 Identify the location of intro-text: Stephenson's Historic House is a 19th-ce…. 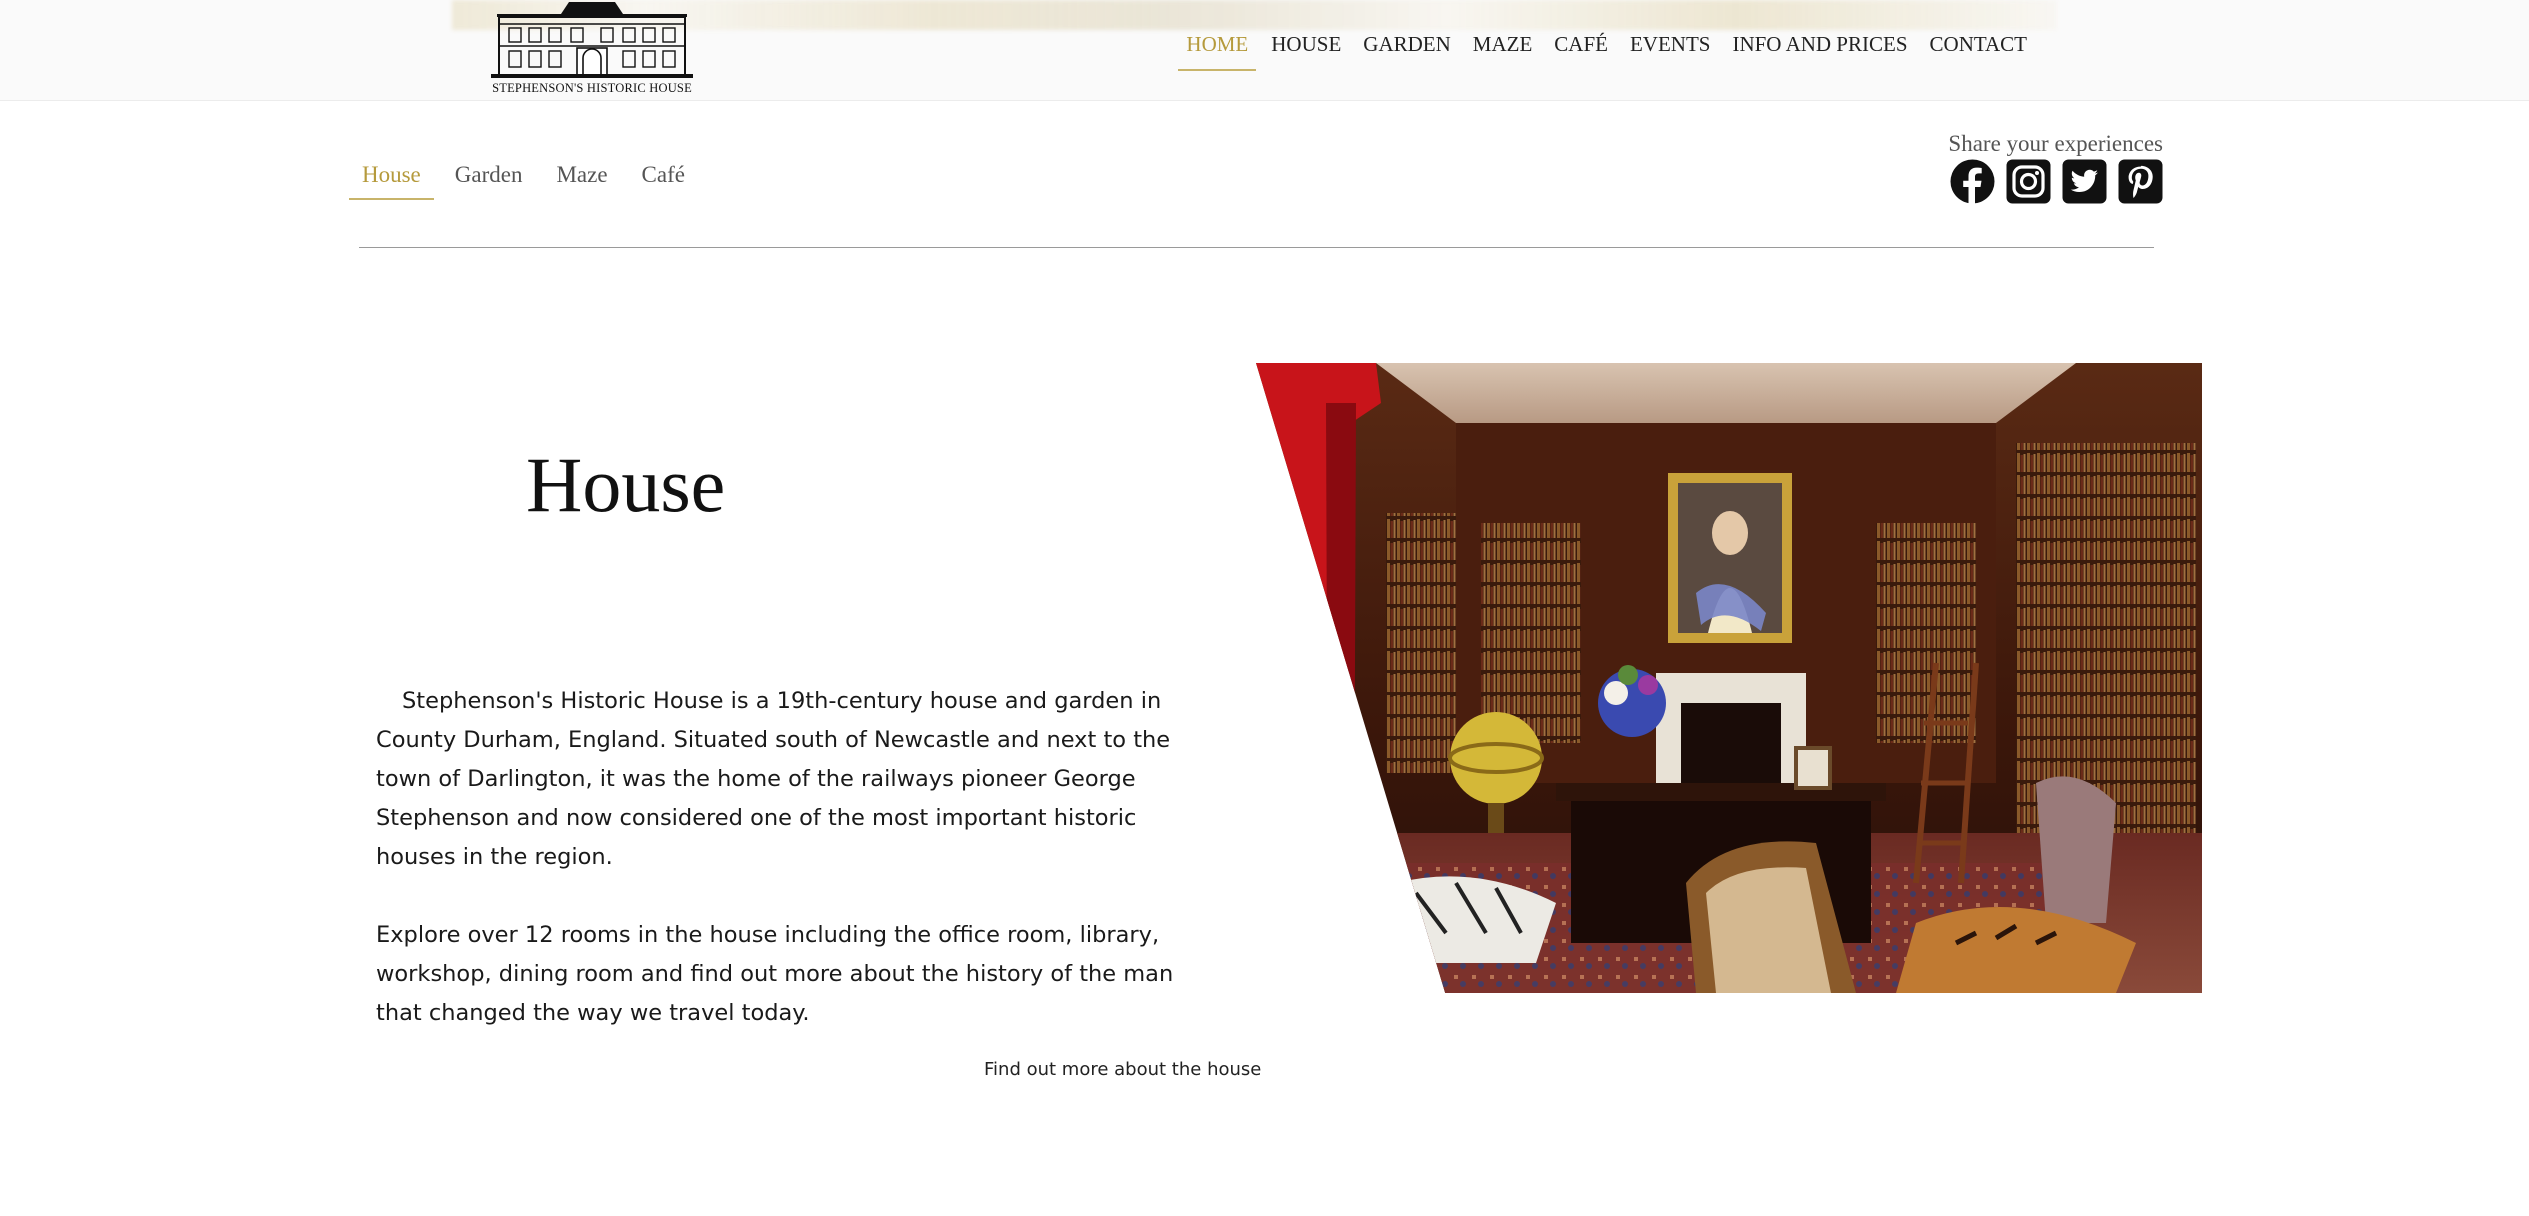
(791, 877).